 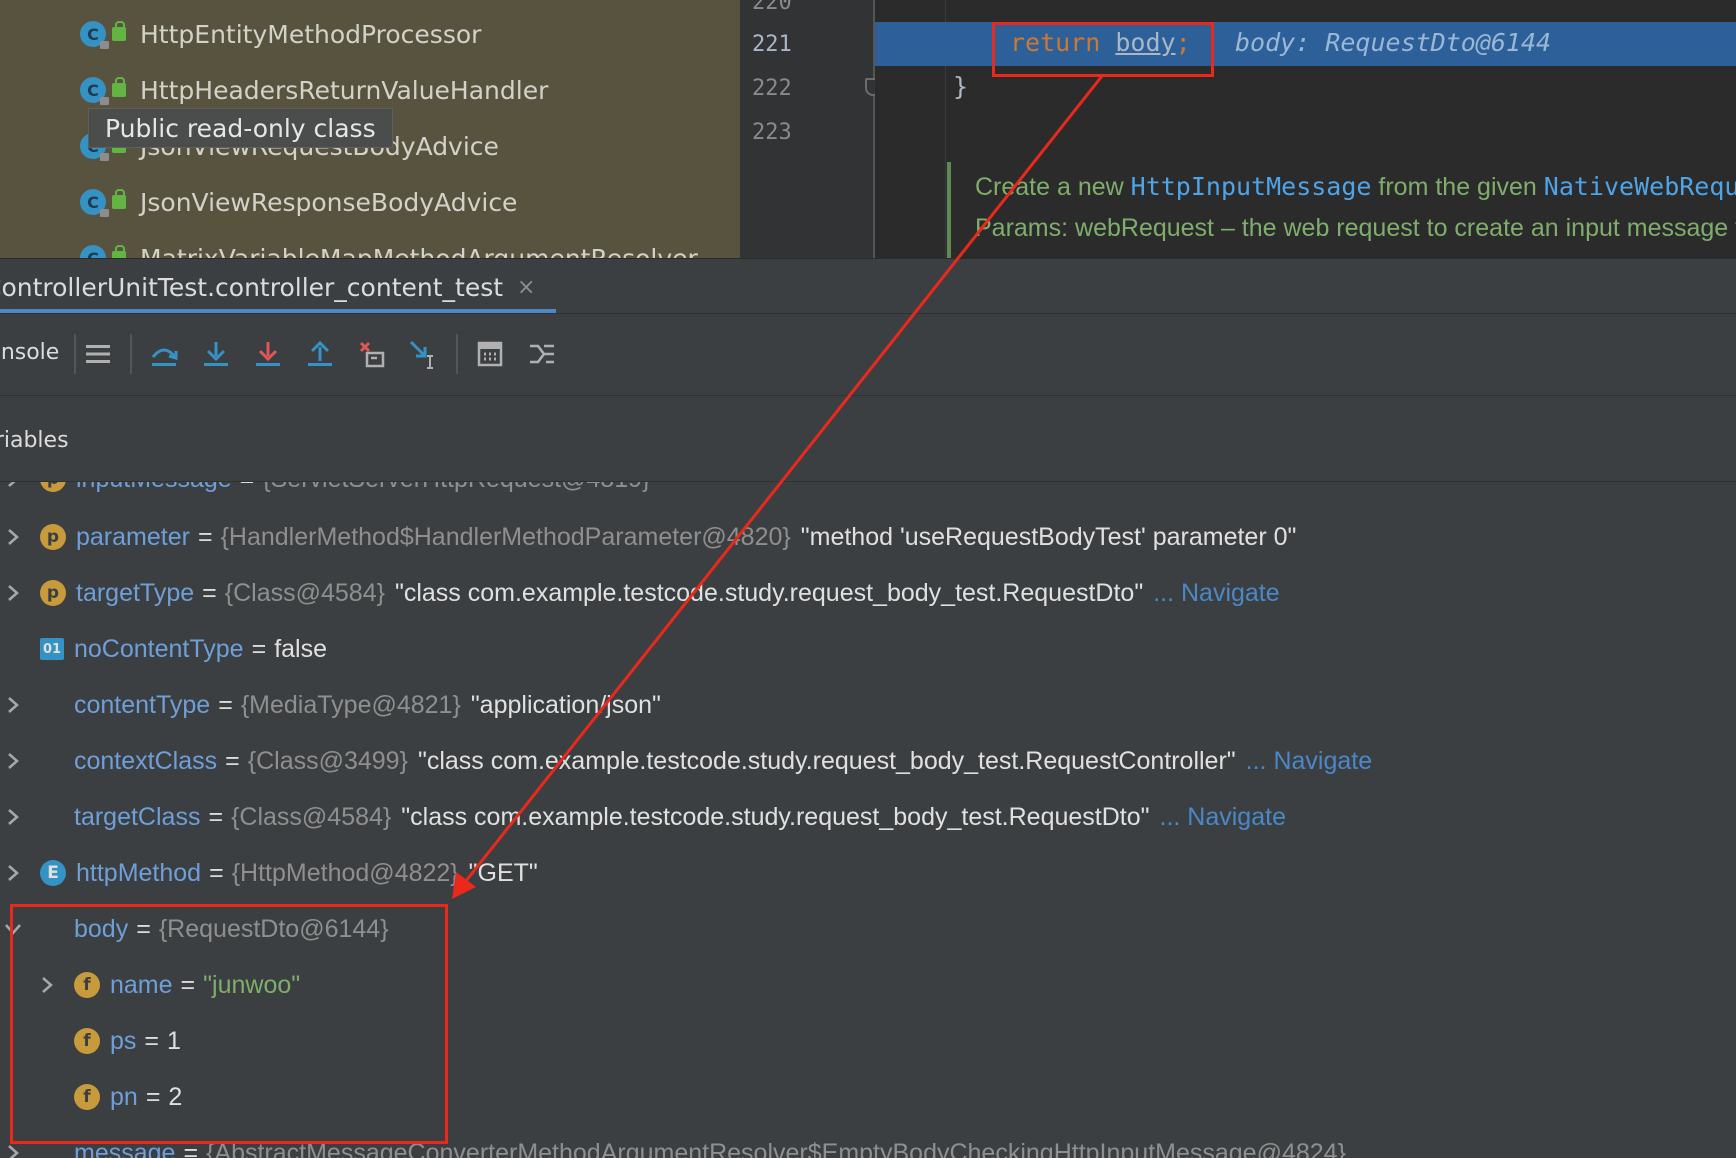 I want to click on variable-value: "application/json", so click(x=565, y=704).